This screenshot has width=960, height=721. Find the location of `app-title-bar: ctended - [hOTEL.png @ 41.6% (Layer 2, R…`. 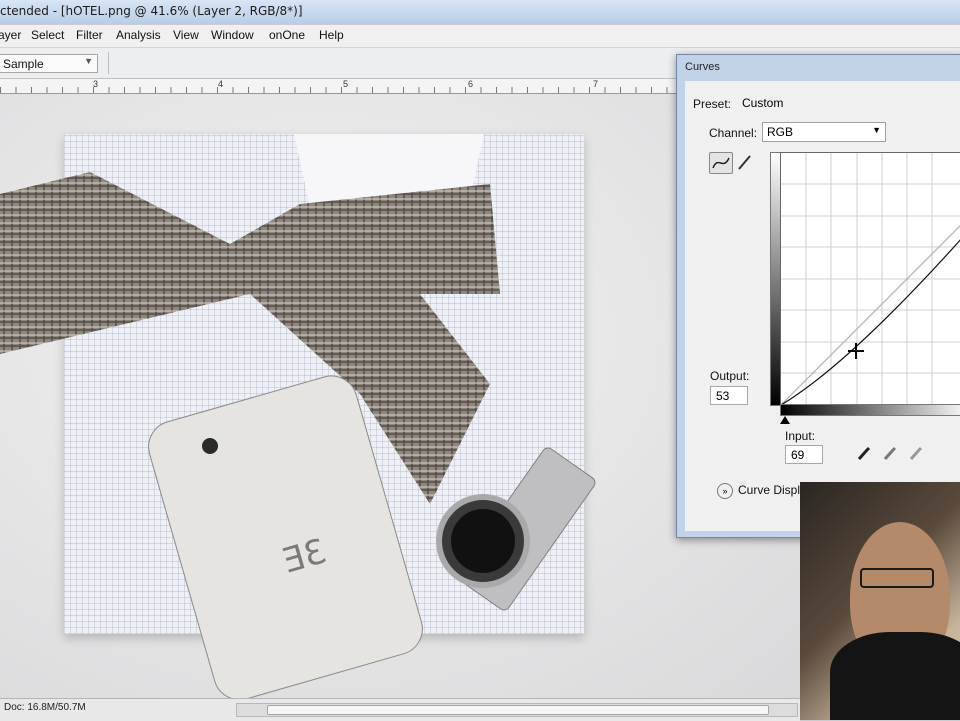

app-title-bar: ctended - [hOTEL.png @ 41.6% (Layer 2, R… is located at coordinates (480, 12).